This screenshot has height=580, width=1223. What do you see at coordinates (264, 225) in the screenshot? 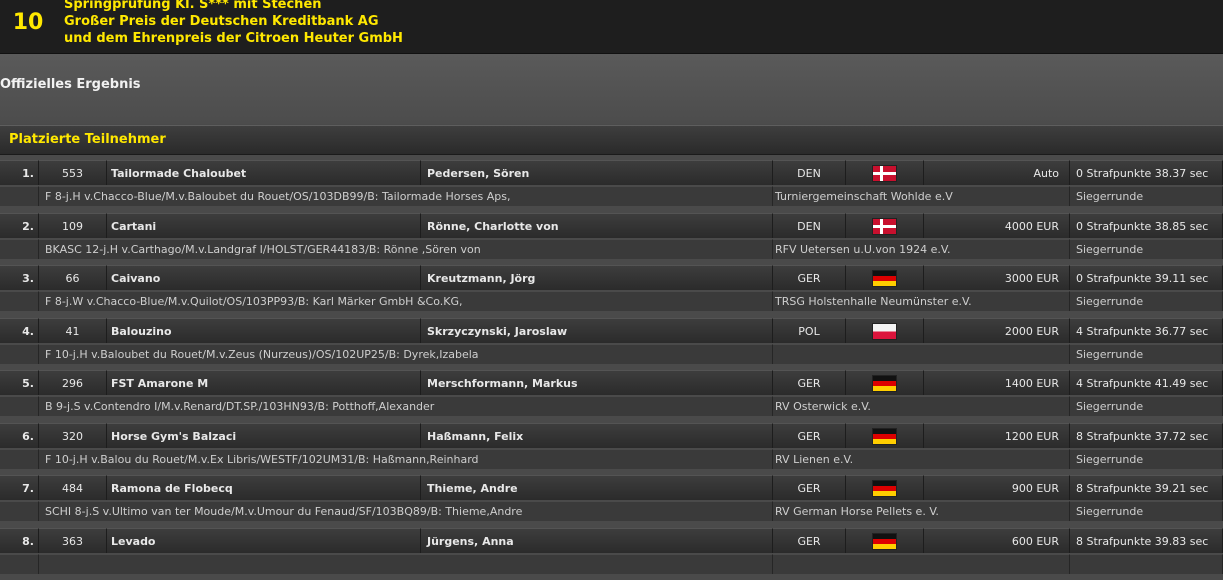
I see `horse-name-cell: Cartani` at bounding box center [264, 225].